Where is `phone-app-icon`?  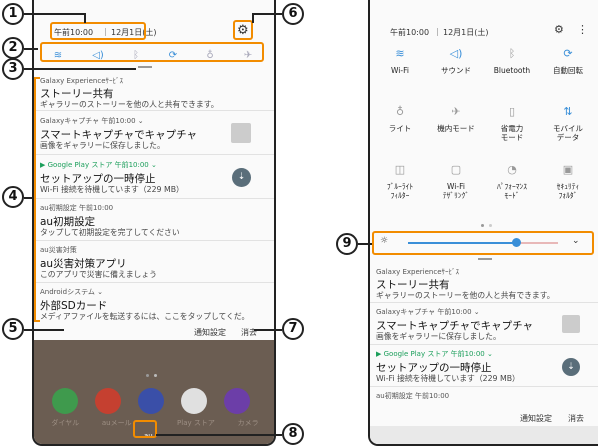
phone-app-icon is located at coordinates (65, 401).